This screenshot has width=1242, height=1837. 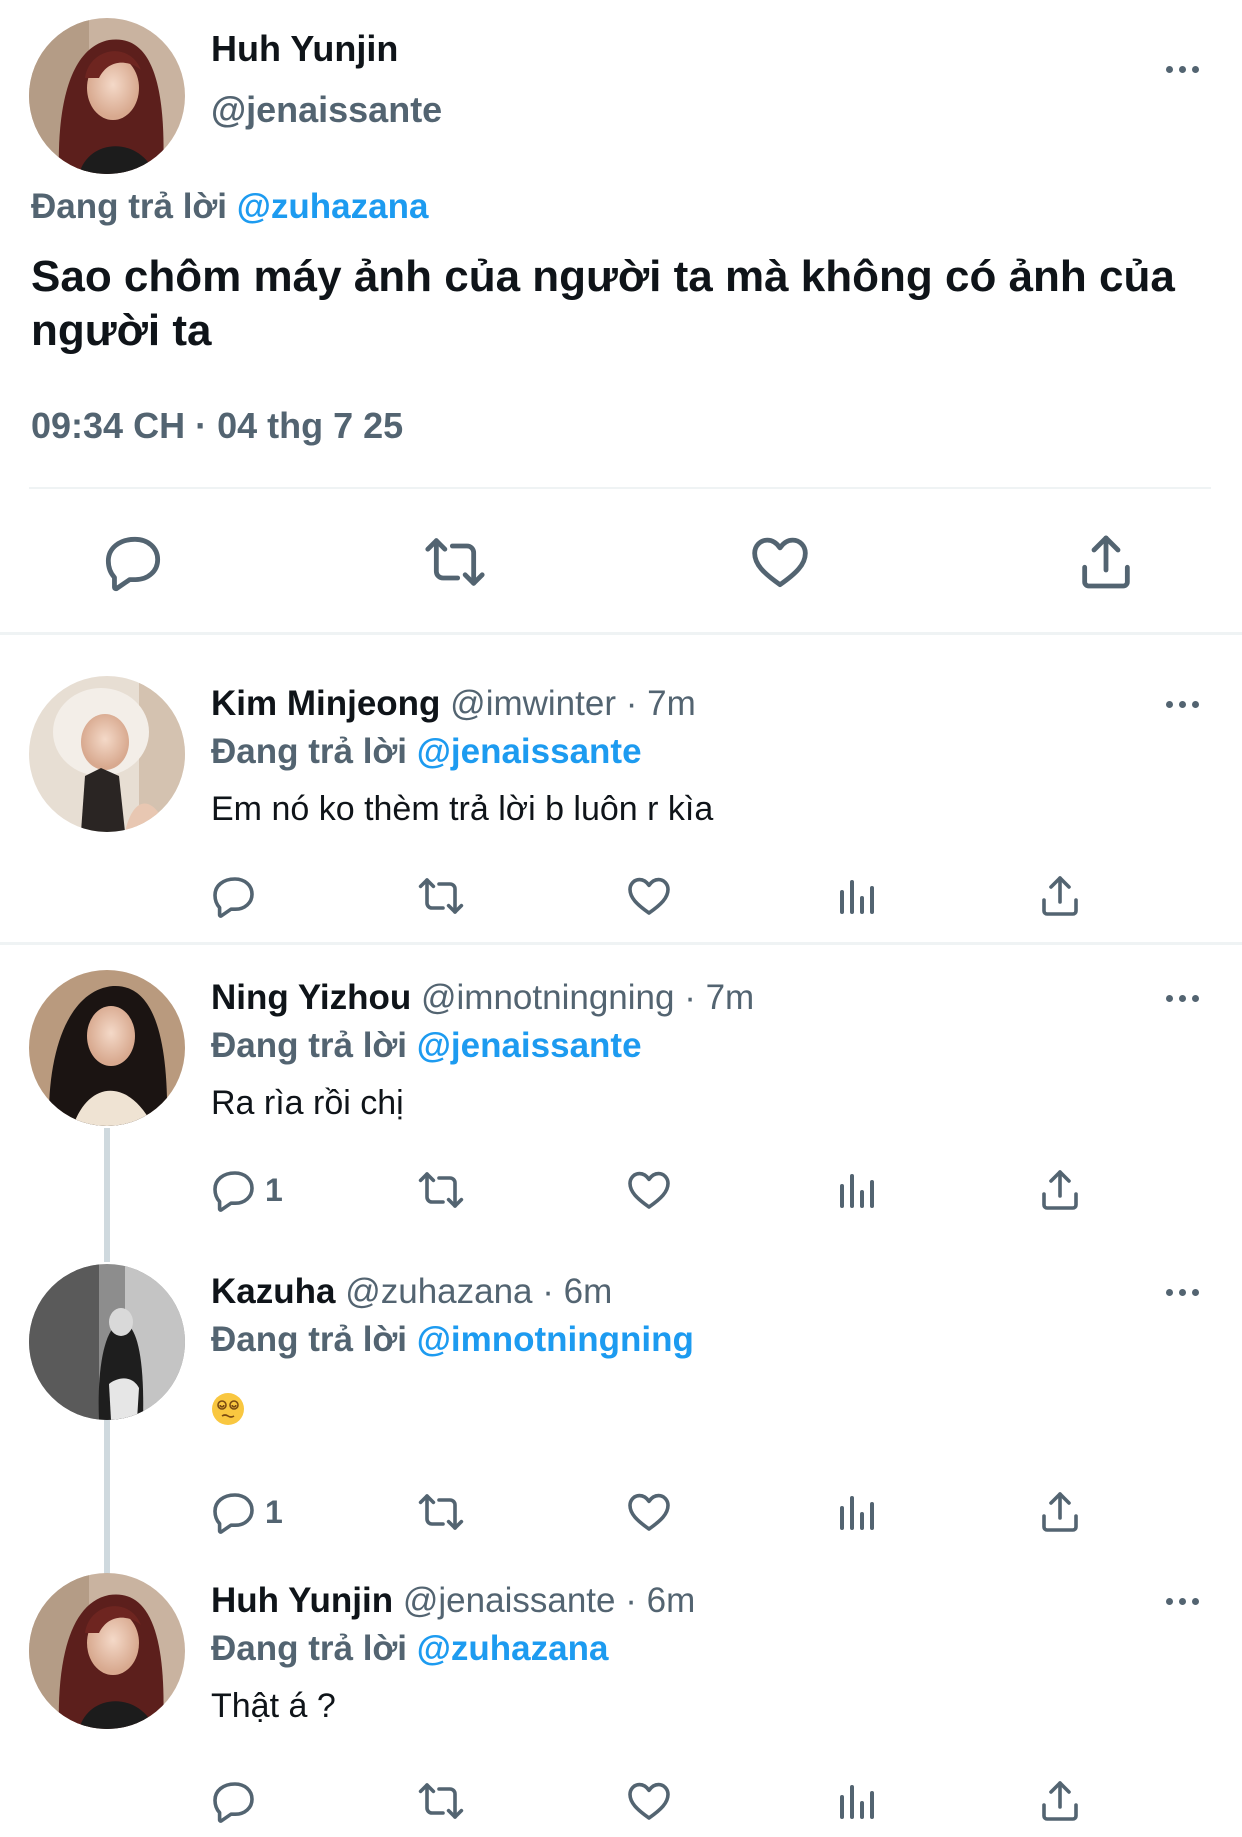 I want to click on reply-text: Em nó ko thèm trả lời b luôn r kìa, so click(x=462, y=809).